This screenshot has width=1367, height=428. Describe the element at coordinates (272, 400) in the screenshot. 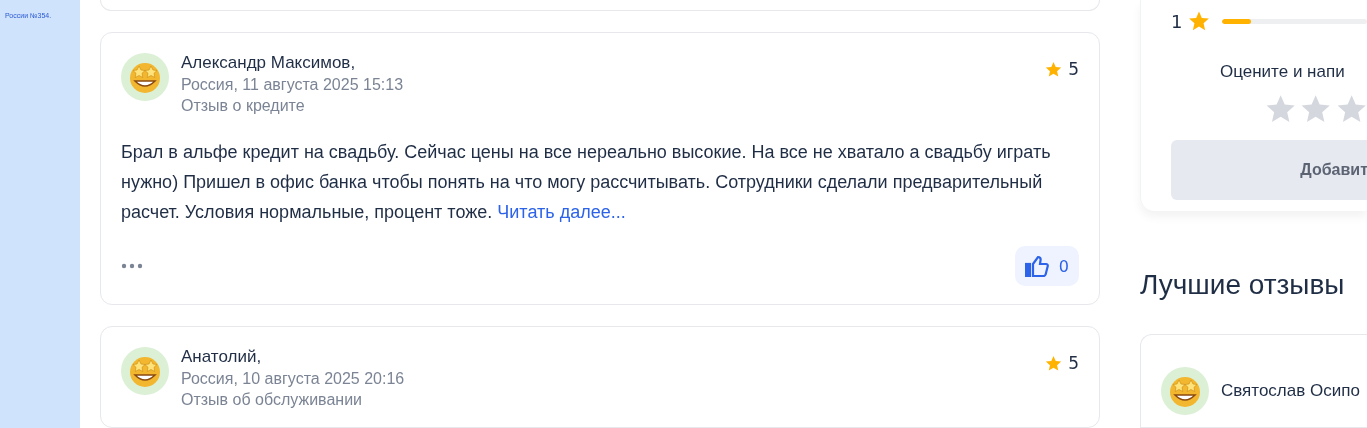

I see `review-topic: Отзыв об обслуживании` at that location.